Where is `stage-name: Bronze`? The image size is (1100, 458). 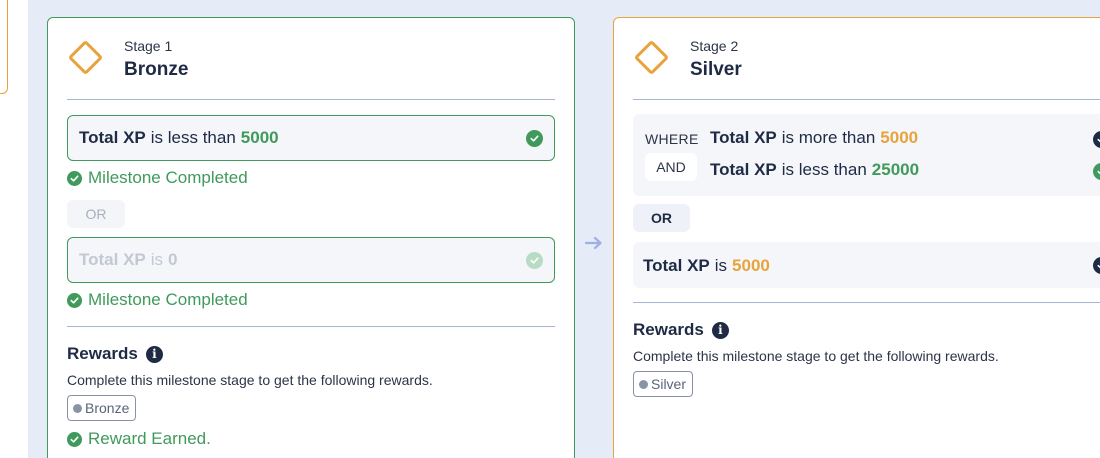
stage-name: Bronze is located at coordinates (156, 69).